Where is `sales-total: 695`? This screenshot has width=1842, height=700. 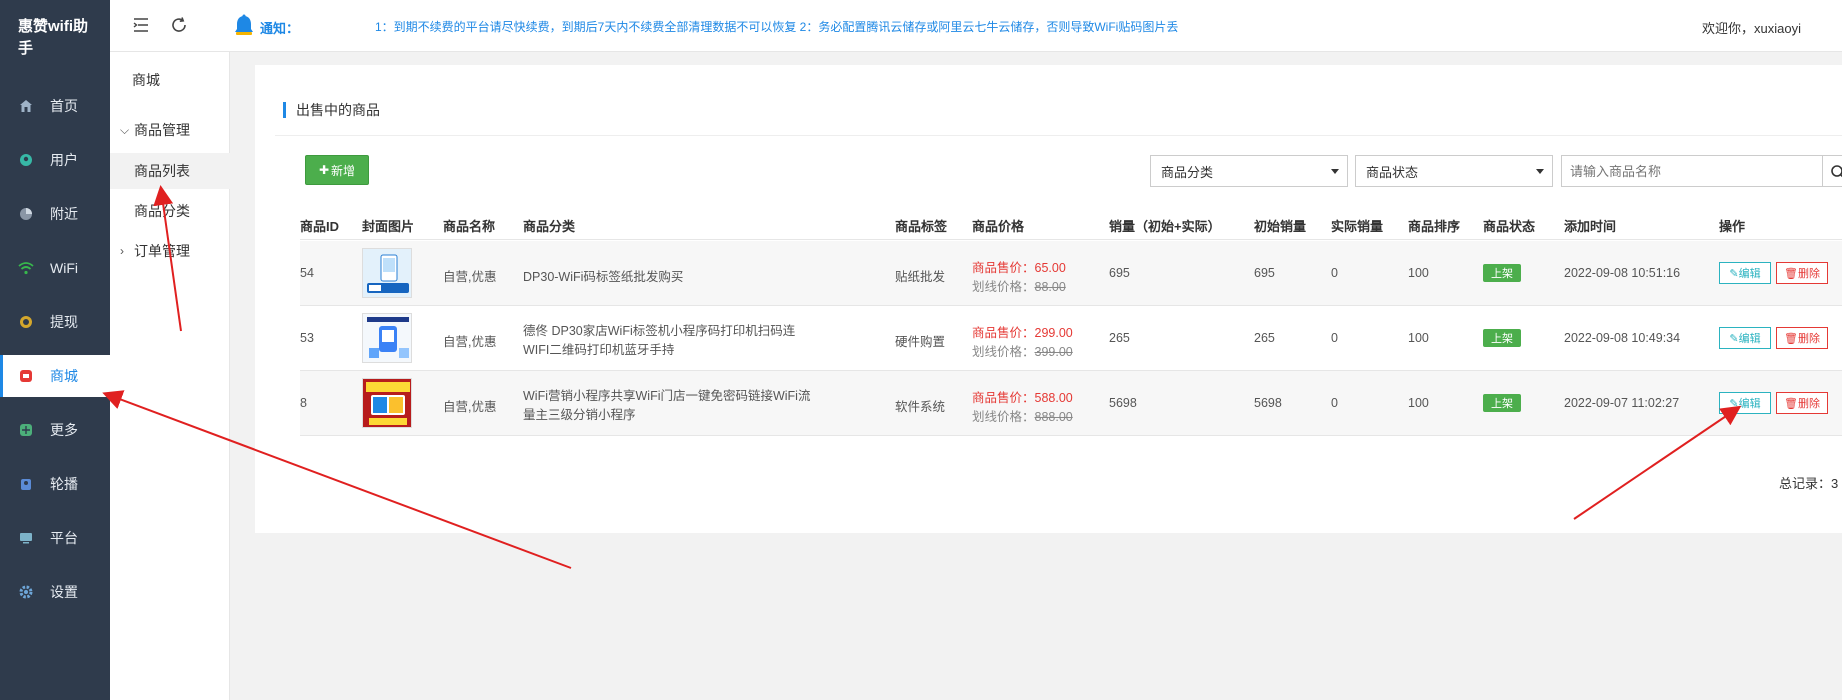 sales-total: 695 is located at coordinates (1119, 273).